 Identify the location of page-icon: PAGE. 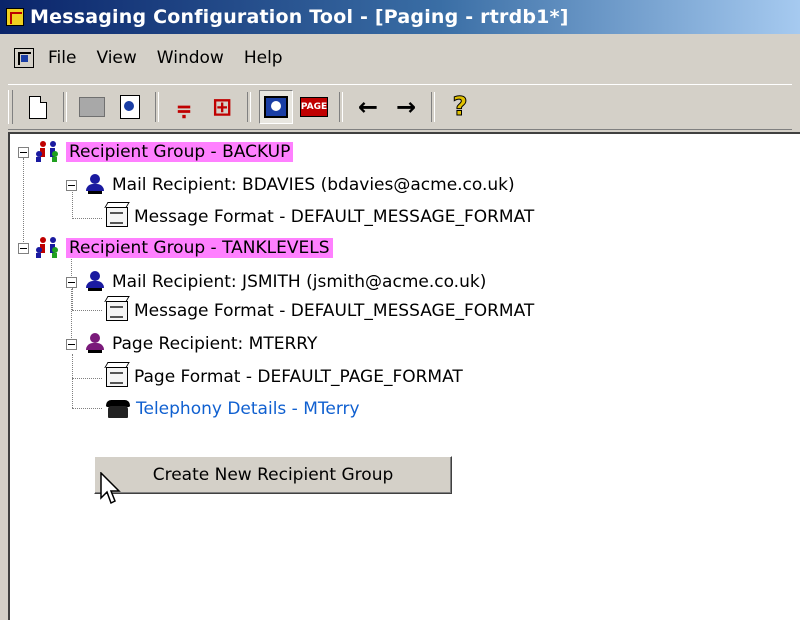
(314, 107).